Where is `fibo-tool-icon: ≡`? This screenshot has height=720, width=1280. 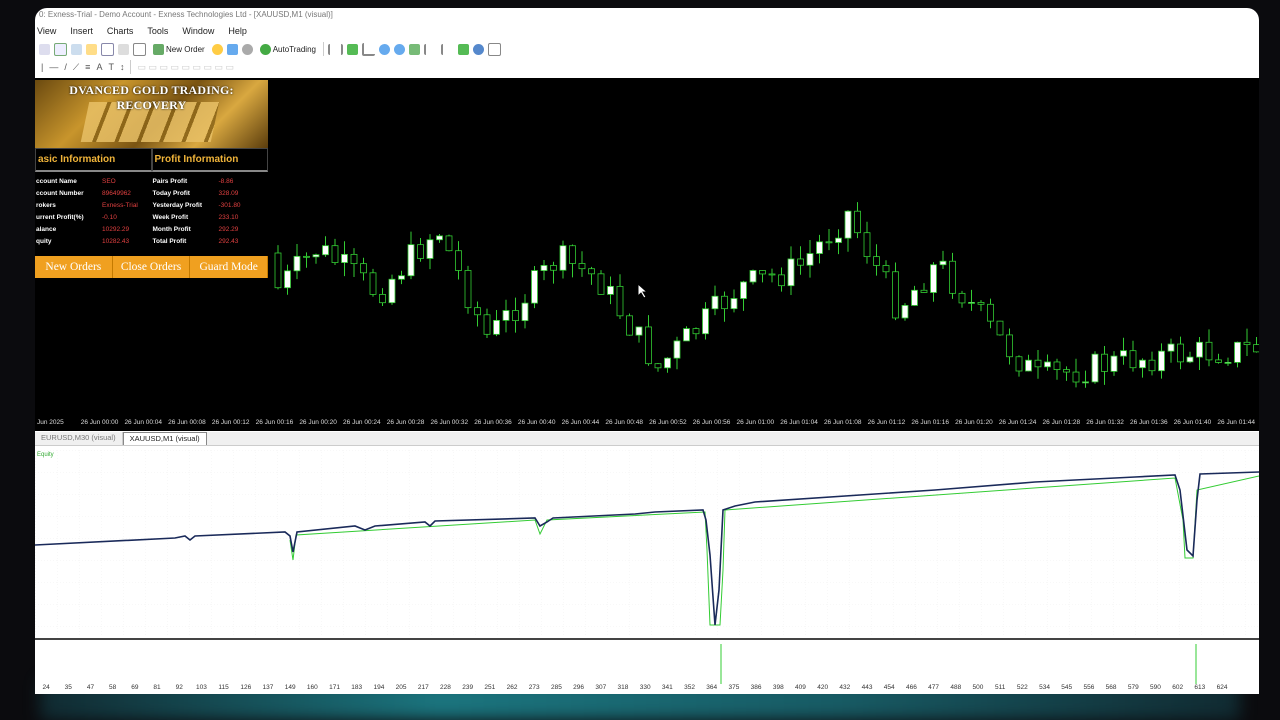
fibo-tool-icon: ≡ is located at coordinates (87, 67).